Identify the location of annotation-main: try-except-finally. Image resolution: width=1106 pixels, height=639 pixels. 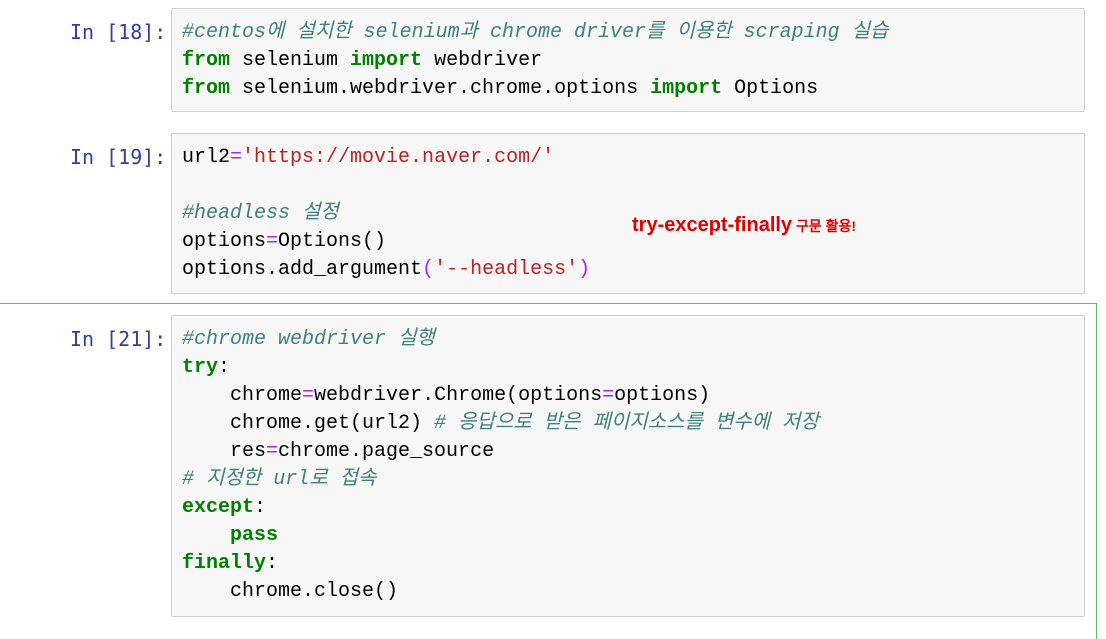
(712, 225).